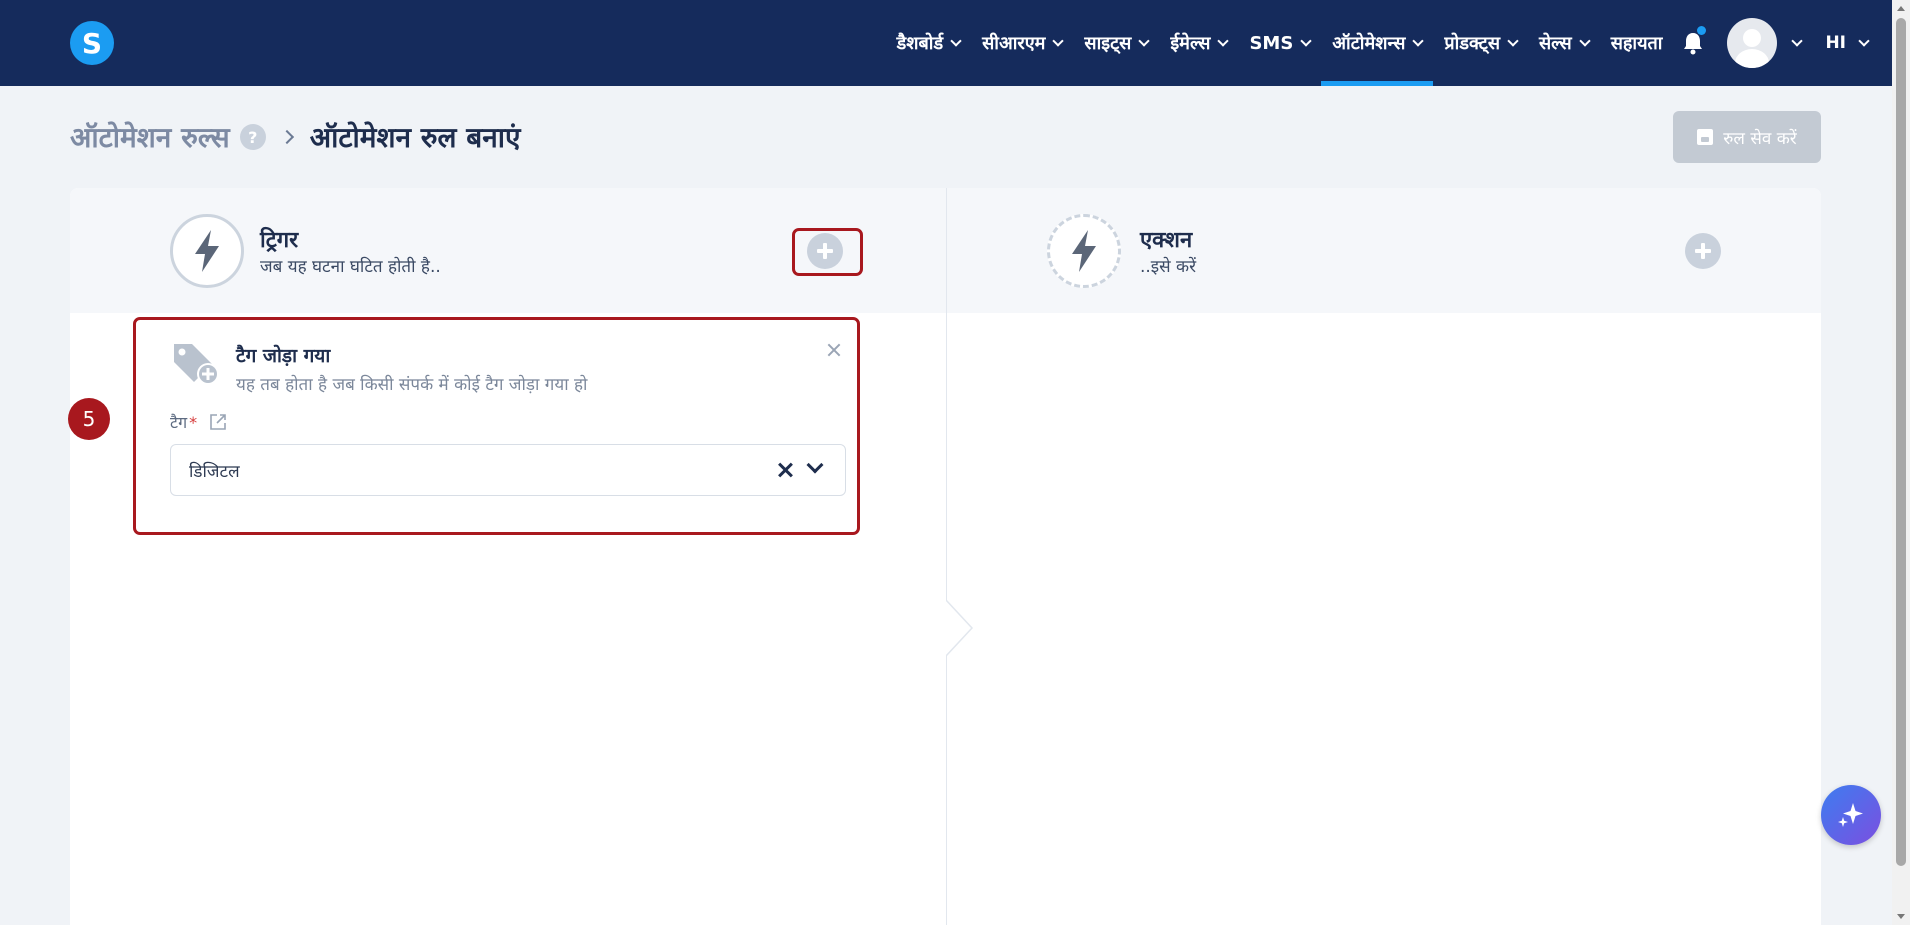 The height and width of the screenshot is (925, 1910). I want to click on nav-automations: ऑटोमेशन्स, so click(1377, 43).